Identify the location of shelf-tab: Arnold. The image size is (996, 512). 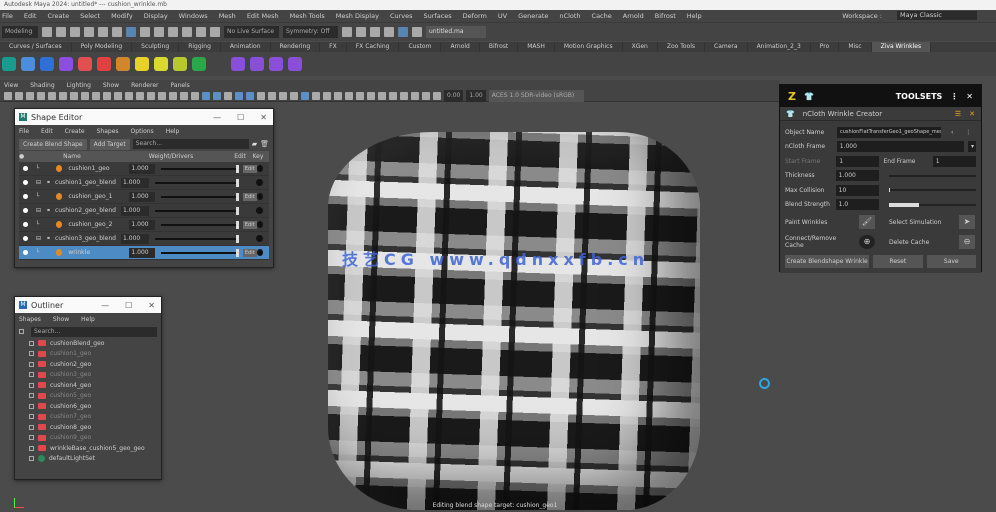
(460, 47).